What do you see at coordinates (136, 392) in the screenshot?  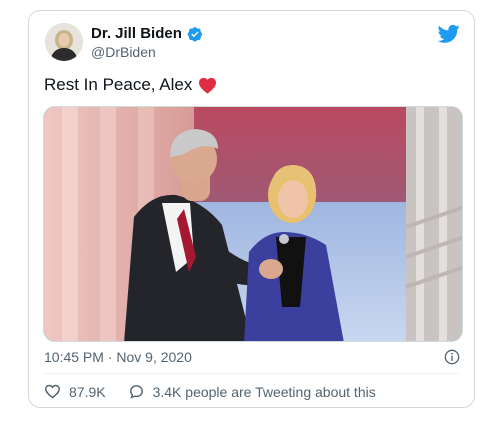 I see `speech-bubble-icon` at bounding box center [136, 392].